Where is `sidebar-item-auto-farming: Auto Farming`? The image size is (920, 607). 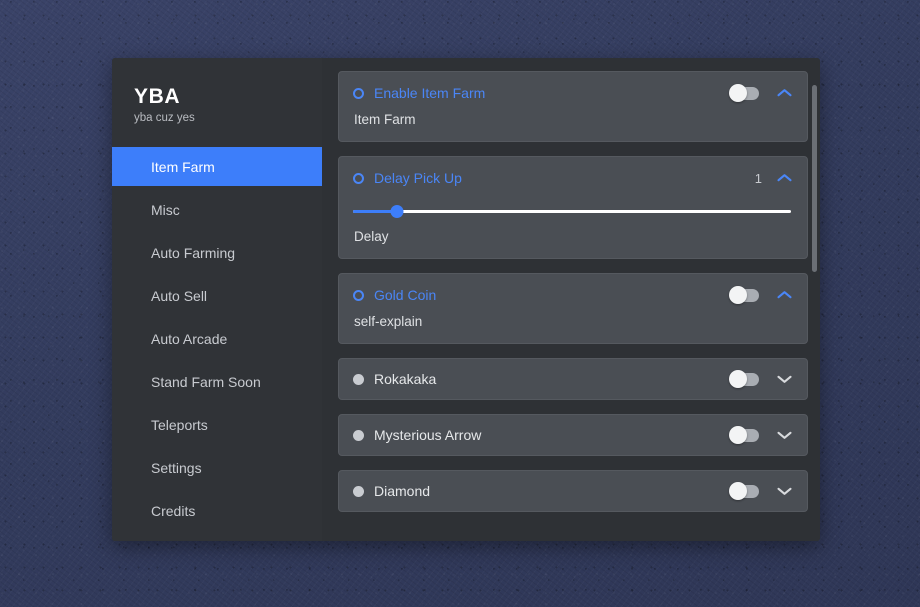 sidebar-item-auto-farming: Auto Farming is located at coordinates (217, 252).